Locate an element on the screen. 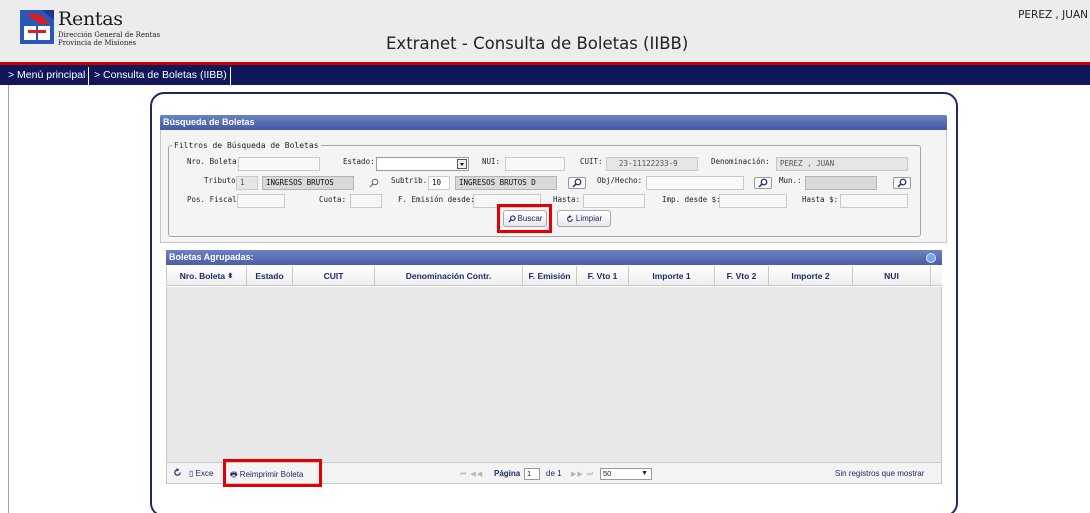  nav-menu-principal: > Menú principal is located at coordinates (47, 76).